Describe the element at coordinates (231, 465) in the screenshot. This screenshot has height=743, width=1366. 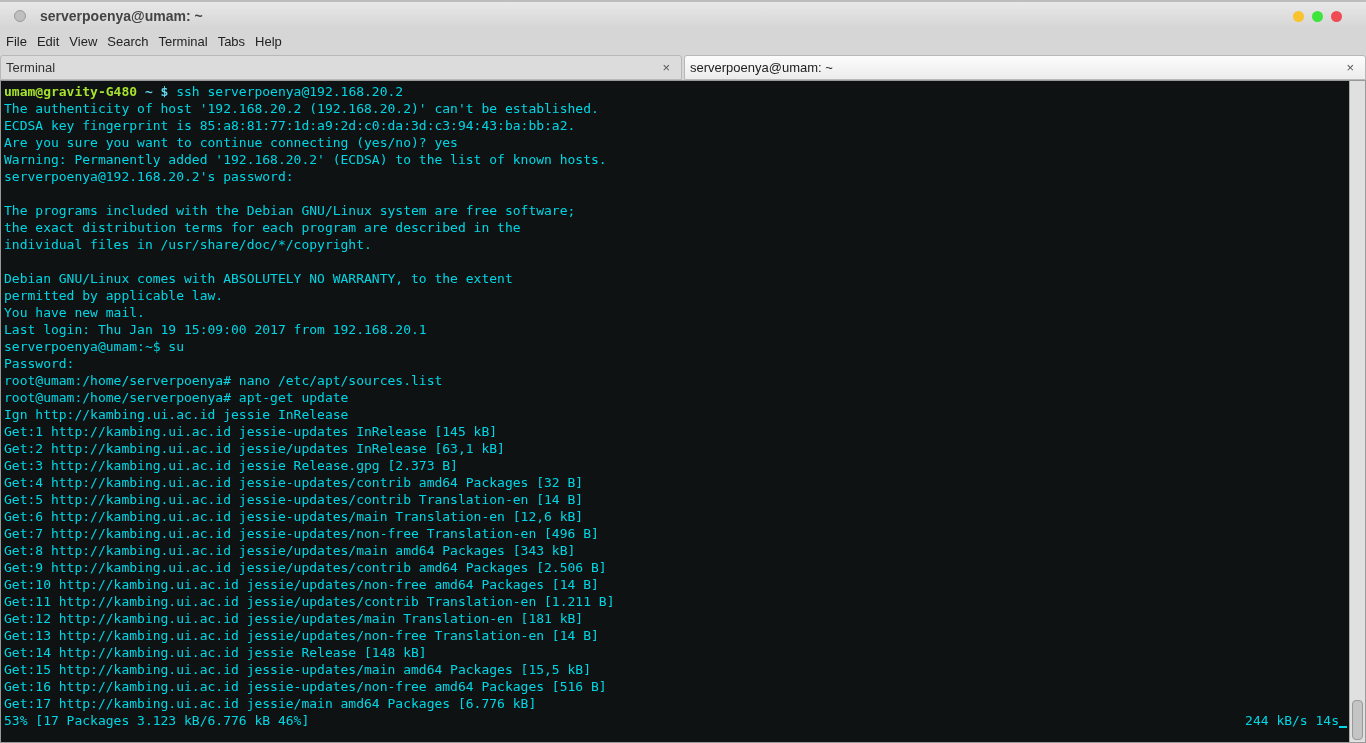
I see `output-line: Get:3 http://kambing.ui.ac.id jessie Release.gpg [2.373 B]` at that location.